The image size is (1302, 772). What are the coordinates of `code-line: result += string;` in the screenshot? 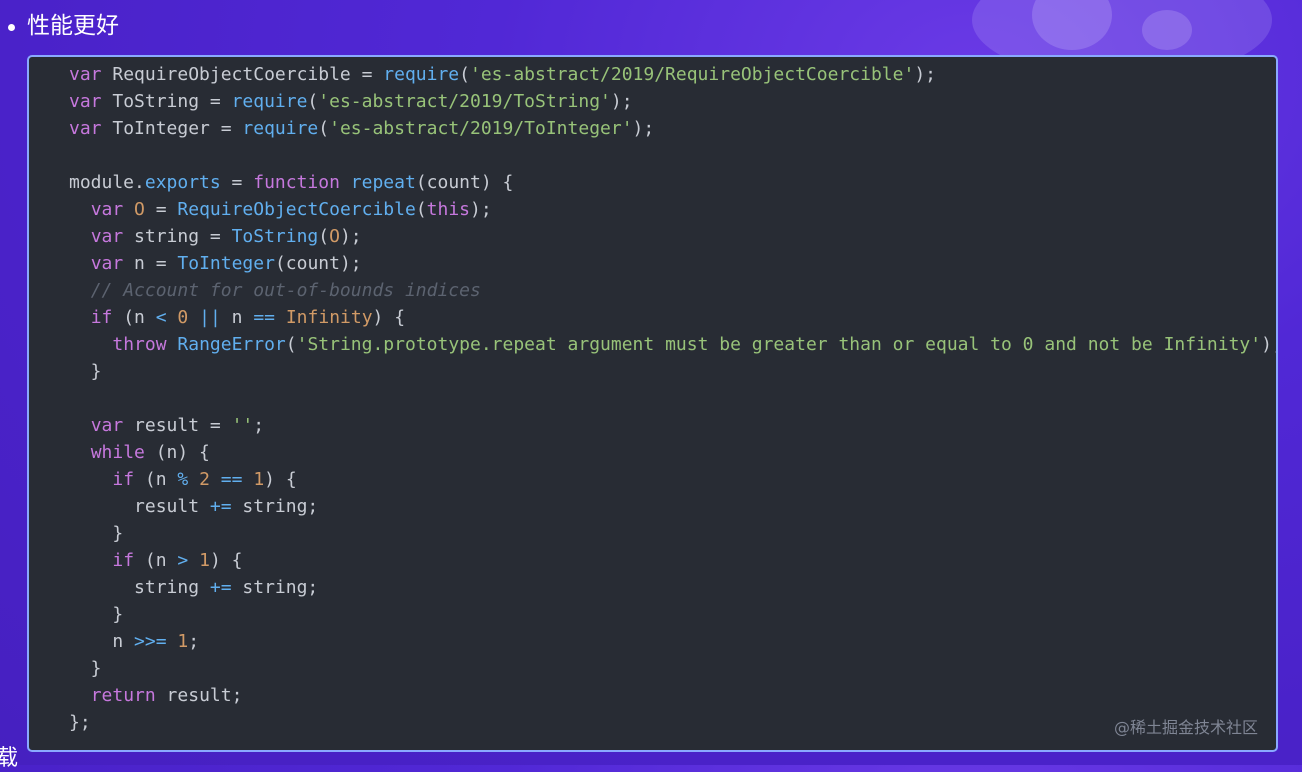 It's located at (672, 506).